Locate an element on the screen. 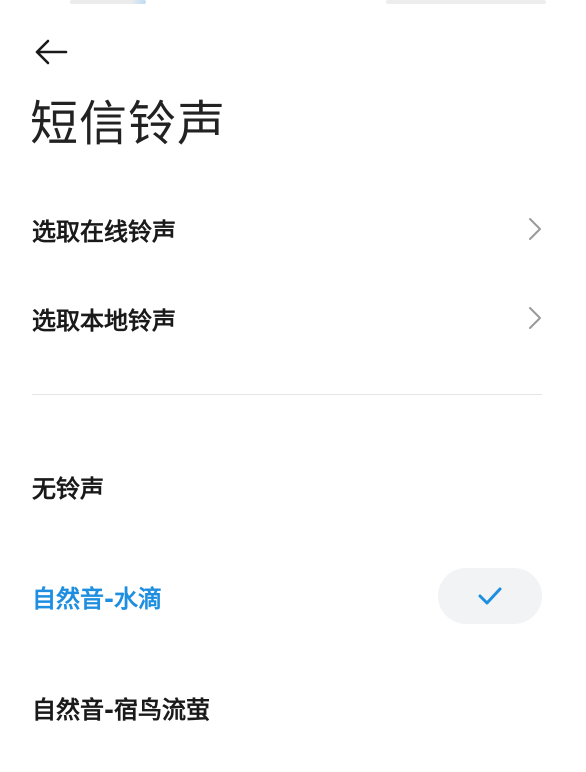 The height and width of the screenshot is (772, 586). ringtone-item-night-bird: 自然音-宿鸟流萤 is located at coordinates (293, 707).